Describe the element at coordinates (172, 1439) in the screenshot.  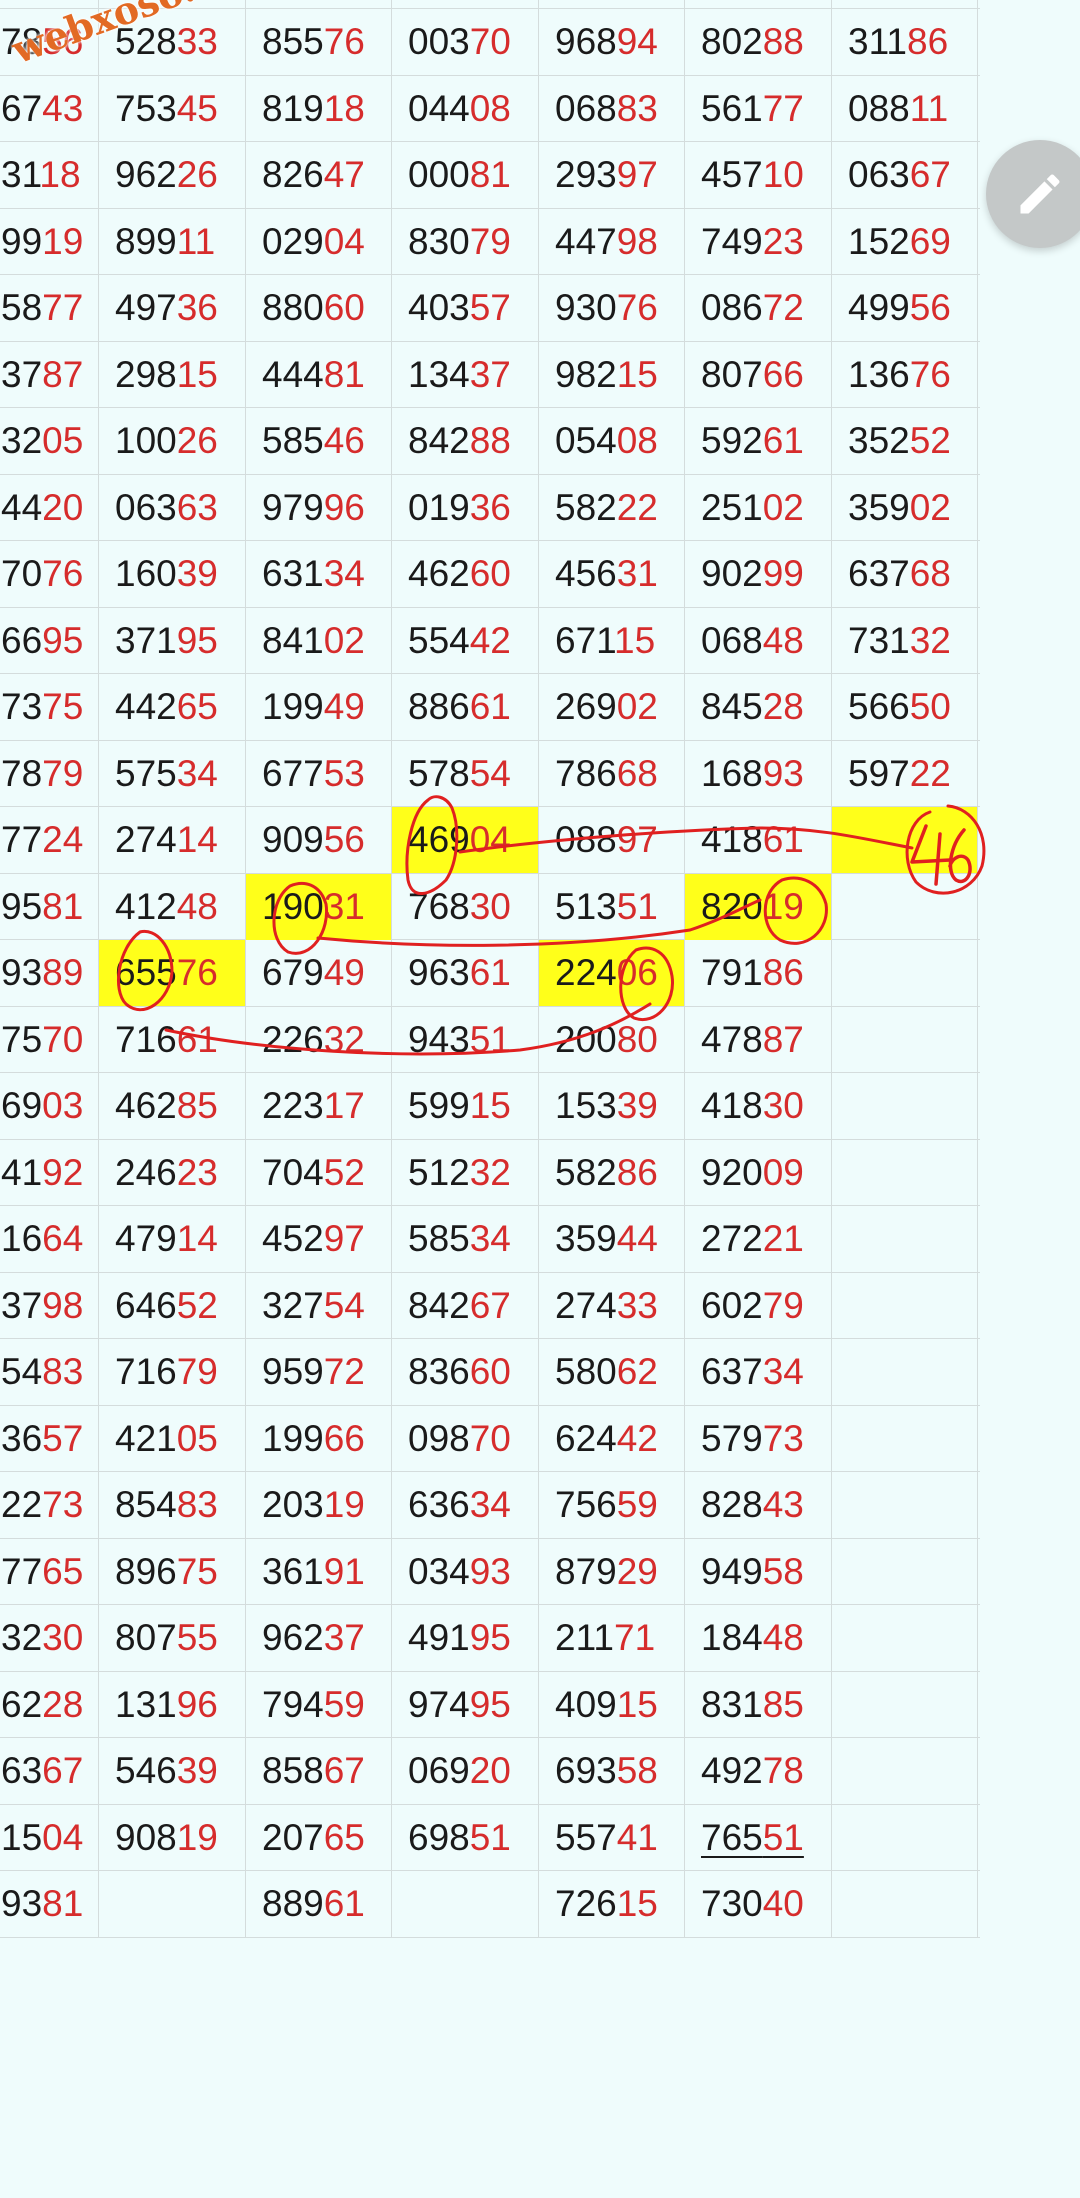
I see `result-cell: 42105` at that location.